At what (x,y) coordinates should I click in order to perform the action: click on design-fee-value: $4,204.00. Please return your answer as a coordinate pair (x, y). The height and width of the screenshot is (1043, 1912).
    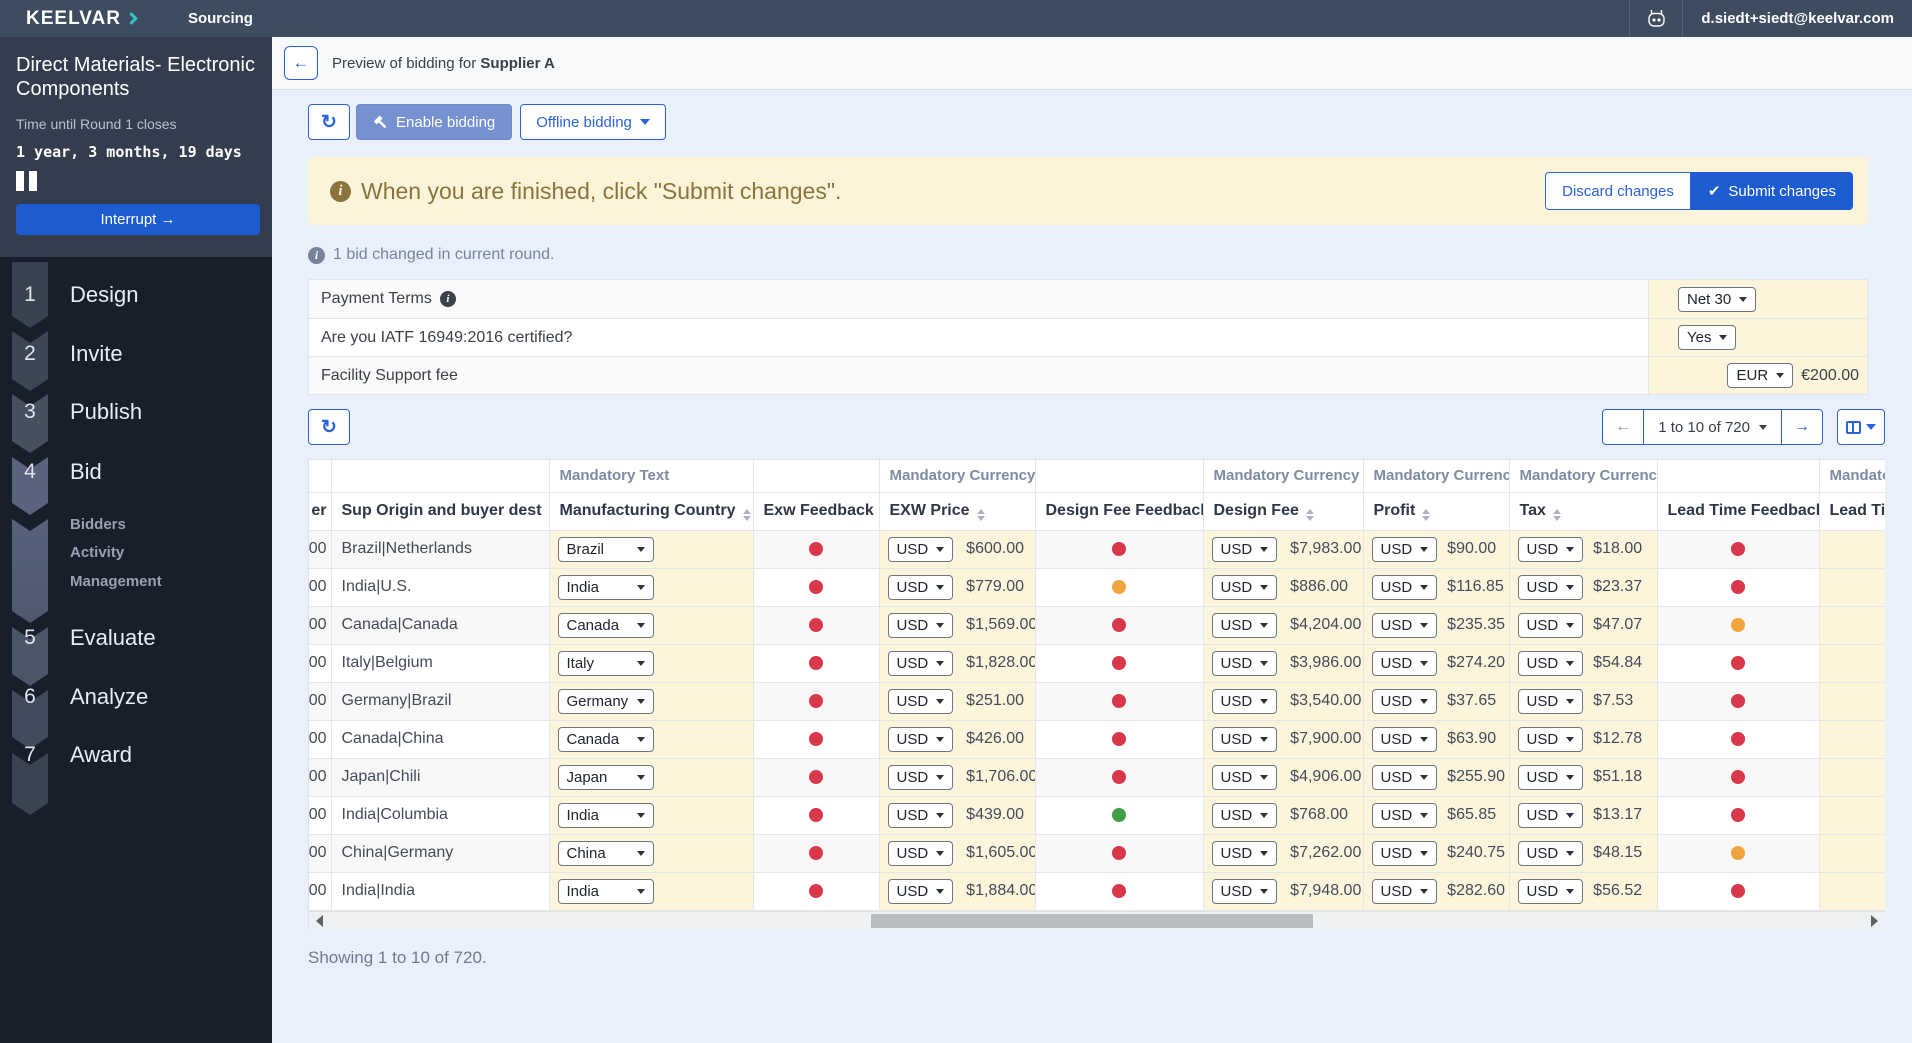
    Looking at the image, I should click on (1325, 625).